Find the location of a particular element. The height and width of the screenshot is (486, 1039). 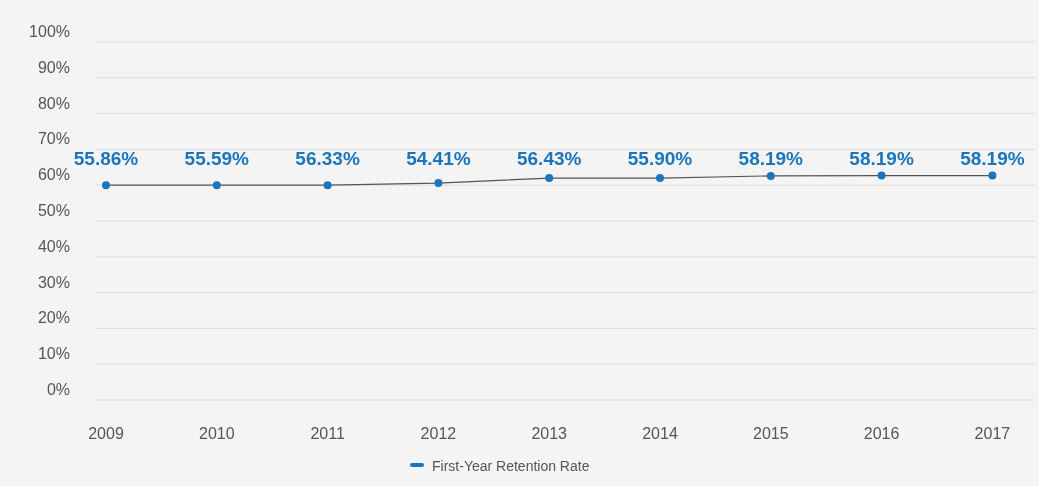

y-tick-label: 20% is located at coordinates (53, 318).